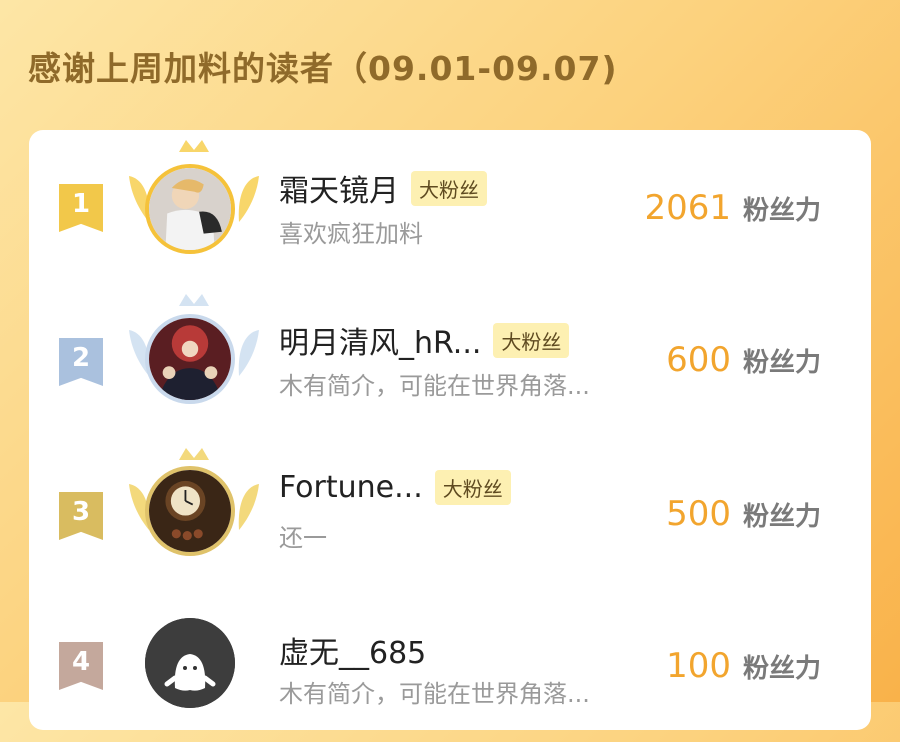 This screenshot has height=742, width=900. I want to click on fan-power-score: 100 粉丝力, so click(743, 666).